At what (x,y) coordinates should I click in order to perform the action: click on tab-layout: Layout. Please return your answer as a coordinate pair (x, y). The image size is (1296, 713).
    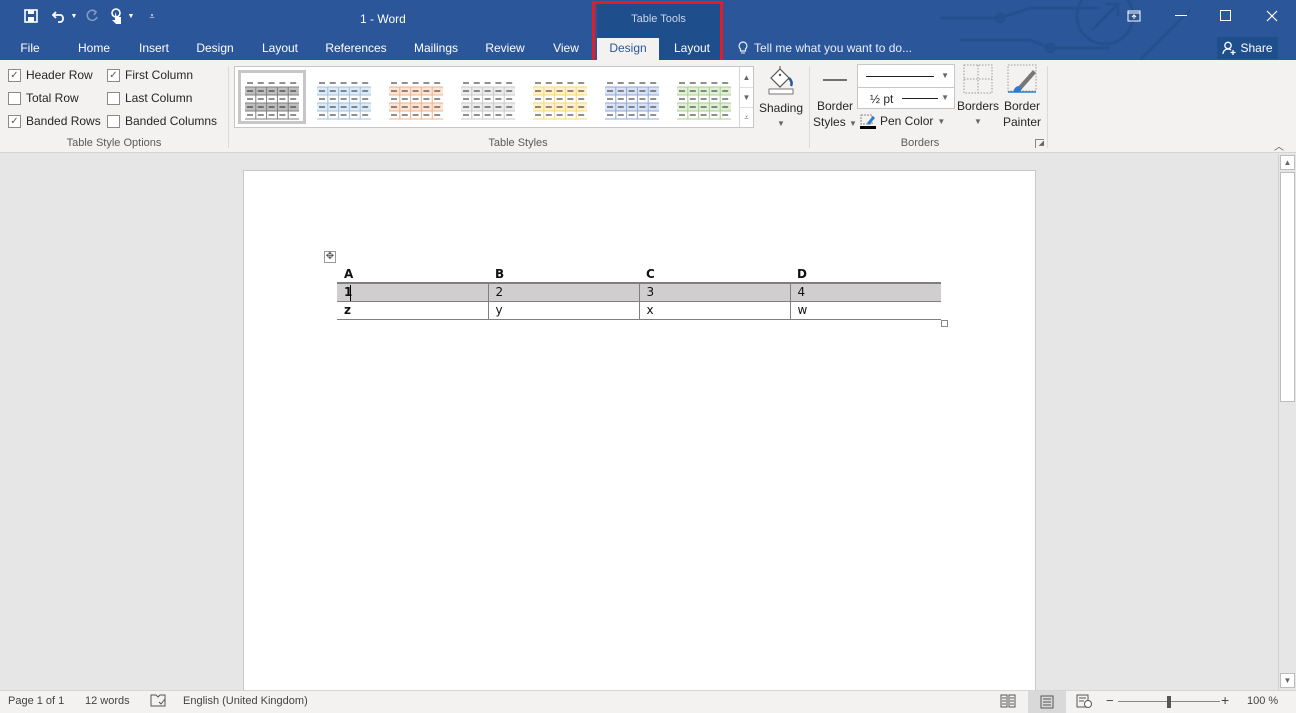
    Looking at the image, I should click on (280, 49).